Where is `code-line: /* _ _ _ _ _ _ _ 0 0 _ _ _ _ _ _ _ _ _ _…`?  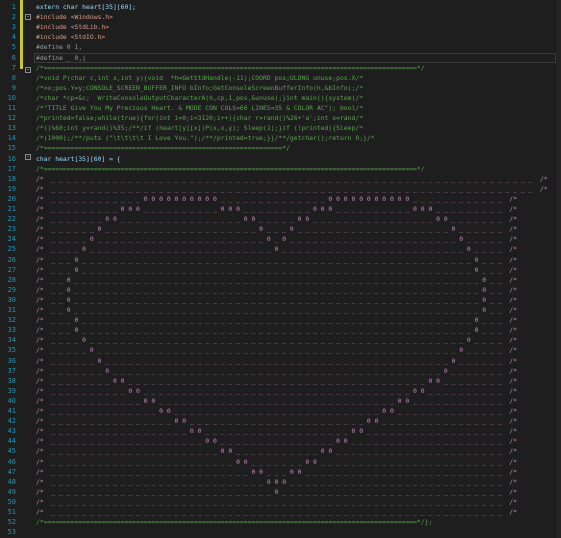 code-line: /* _ _ _ _ _ _ _ 0 0 _ _ _ _ _ _ _ _ _ _… is located at coordinates (276, 219).